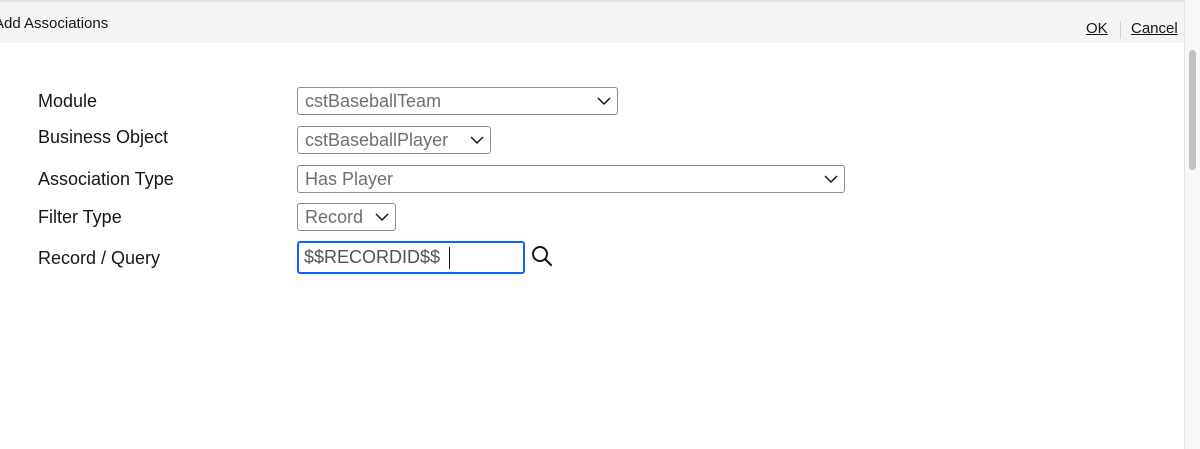 The image size is (1200, 449). I want to click on dialog-title: Add Associations, so click(54, 23).